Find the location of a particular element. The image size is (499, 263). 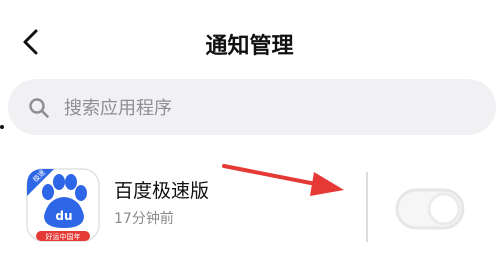

page-title: 通知管理 is located at coordinates (249, 46).